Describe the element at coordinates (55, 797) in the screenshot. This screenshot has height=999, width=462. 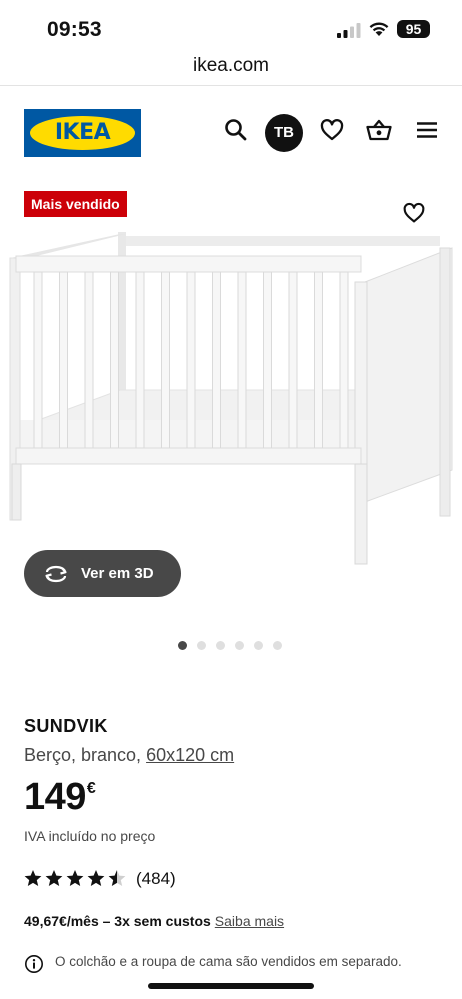
I see `price-value: 149` at that location.